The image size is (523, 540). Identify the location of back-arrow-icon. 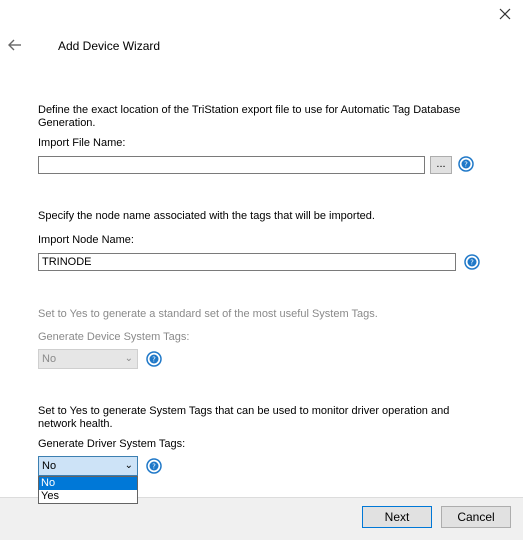
(15, 45).